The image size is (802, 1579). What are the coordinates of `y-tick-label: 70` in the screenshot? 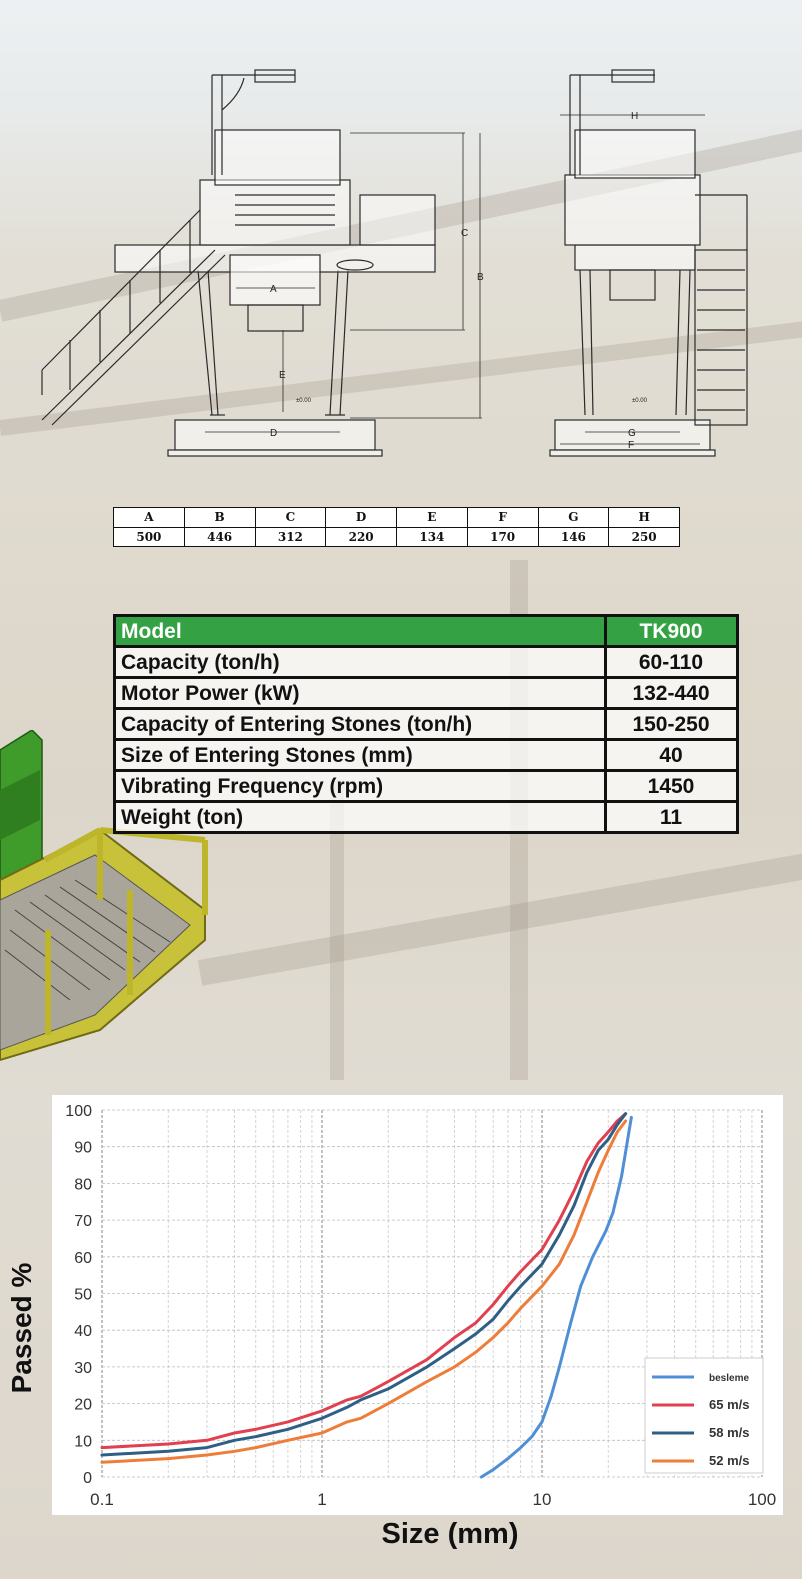 It's located at (83, 1221).